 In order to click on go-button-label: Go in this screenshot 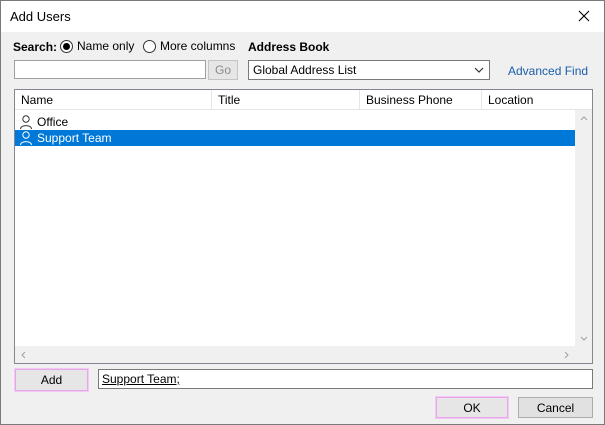, I will do `click(222, 70)`.